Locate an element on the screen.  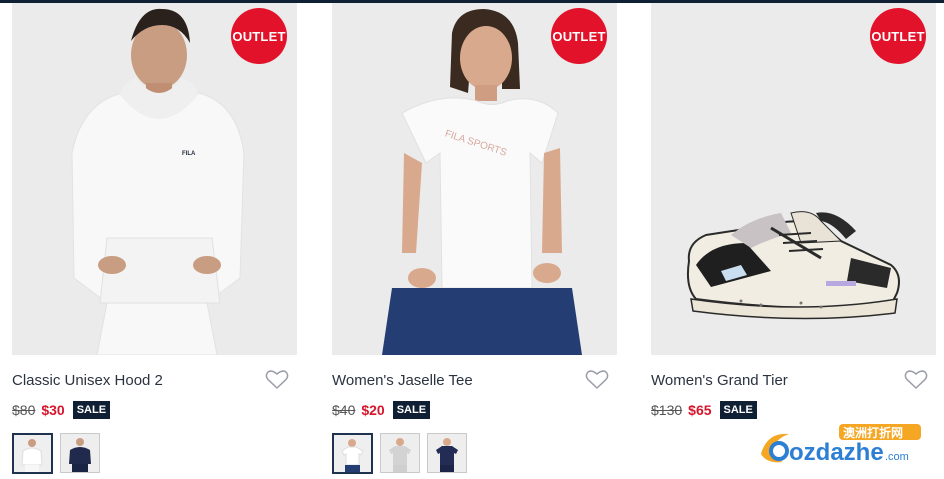
product-title: Classic Unisex Hood 2 is located at coordinates (87, 380).